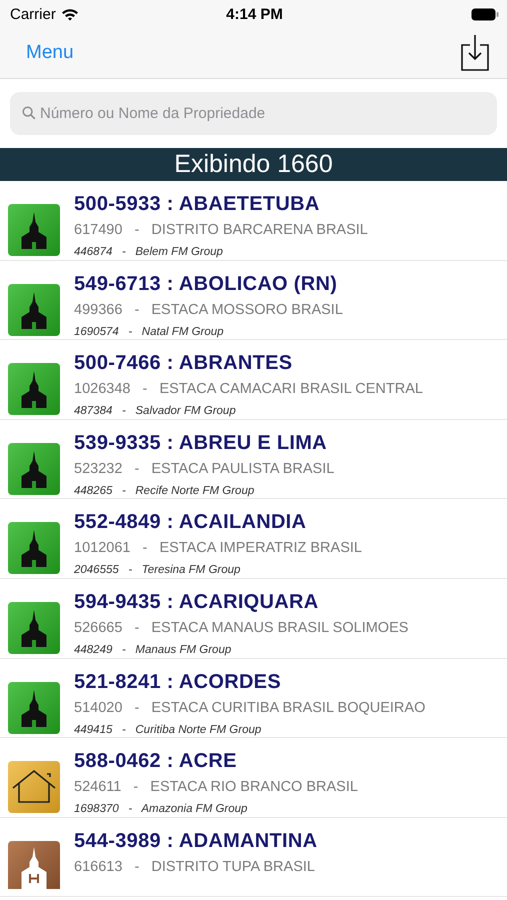 Image resolution: width=507 pixels, height=900 pixels. Describe the element at coordinates (148, 252) in the screenshot. I see `group-line: 446874 - Belem FM Group` at that location.